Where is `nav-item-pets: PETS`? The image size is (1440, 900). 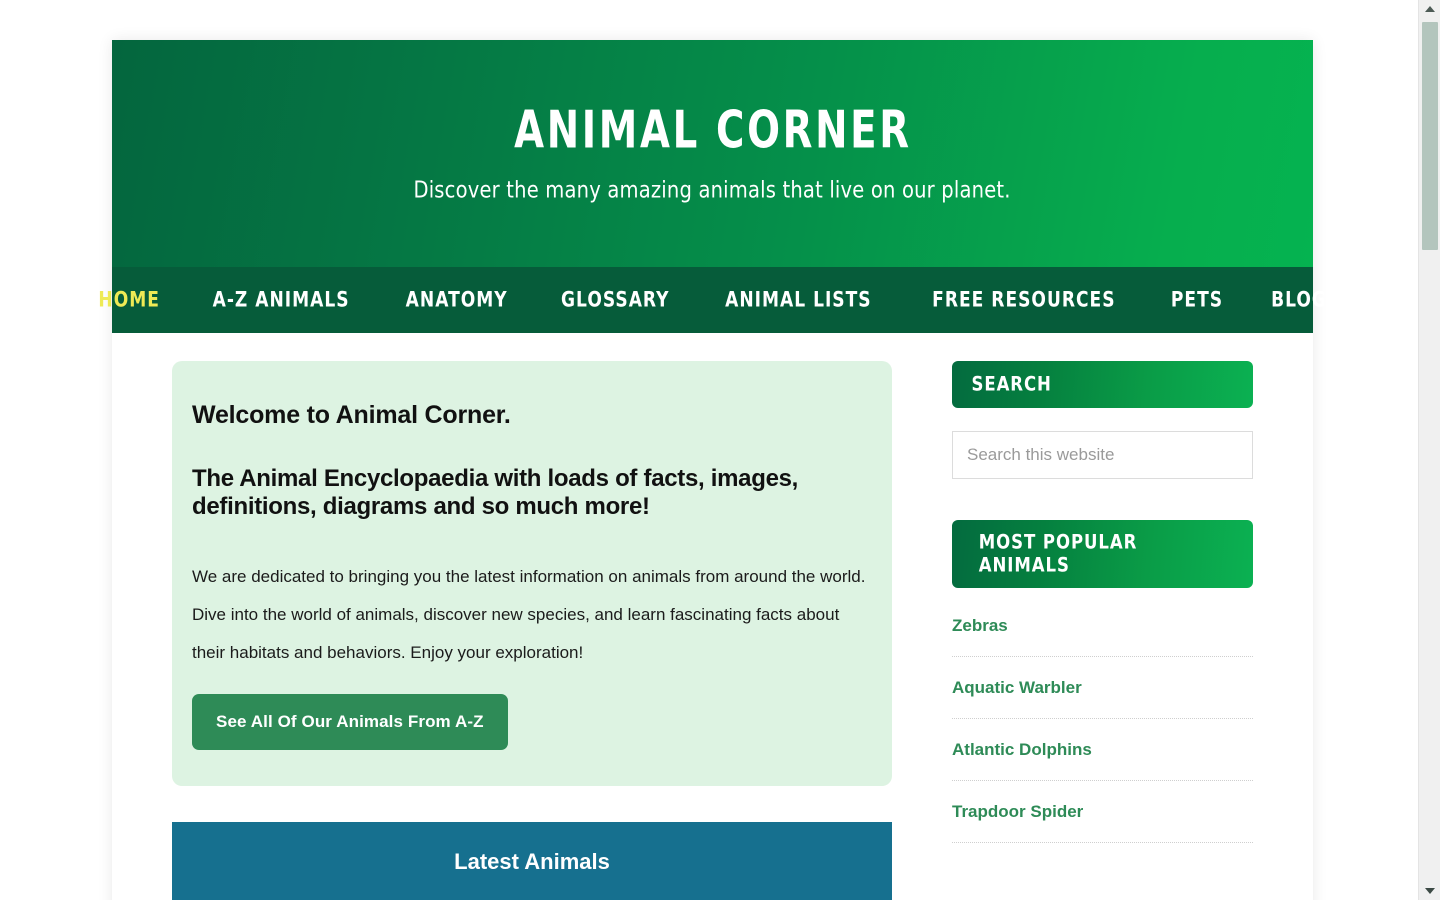
nav-item-pets: PETS is located at coordinates (1197, 300).